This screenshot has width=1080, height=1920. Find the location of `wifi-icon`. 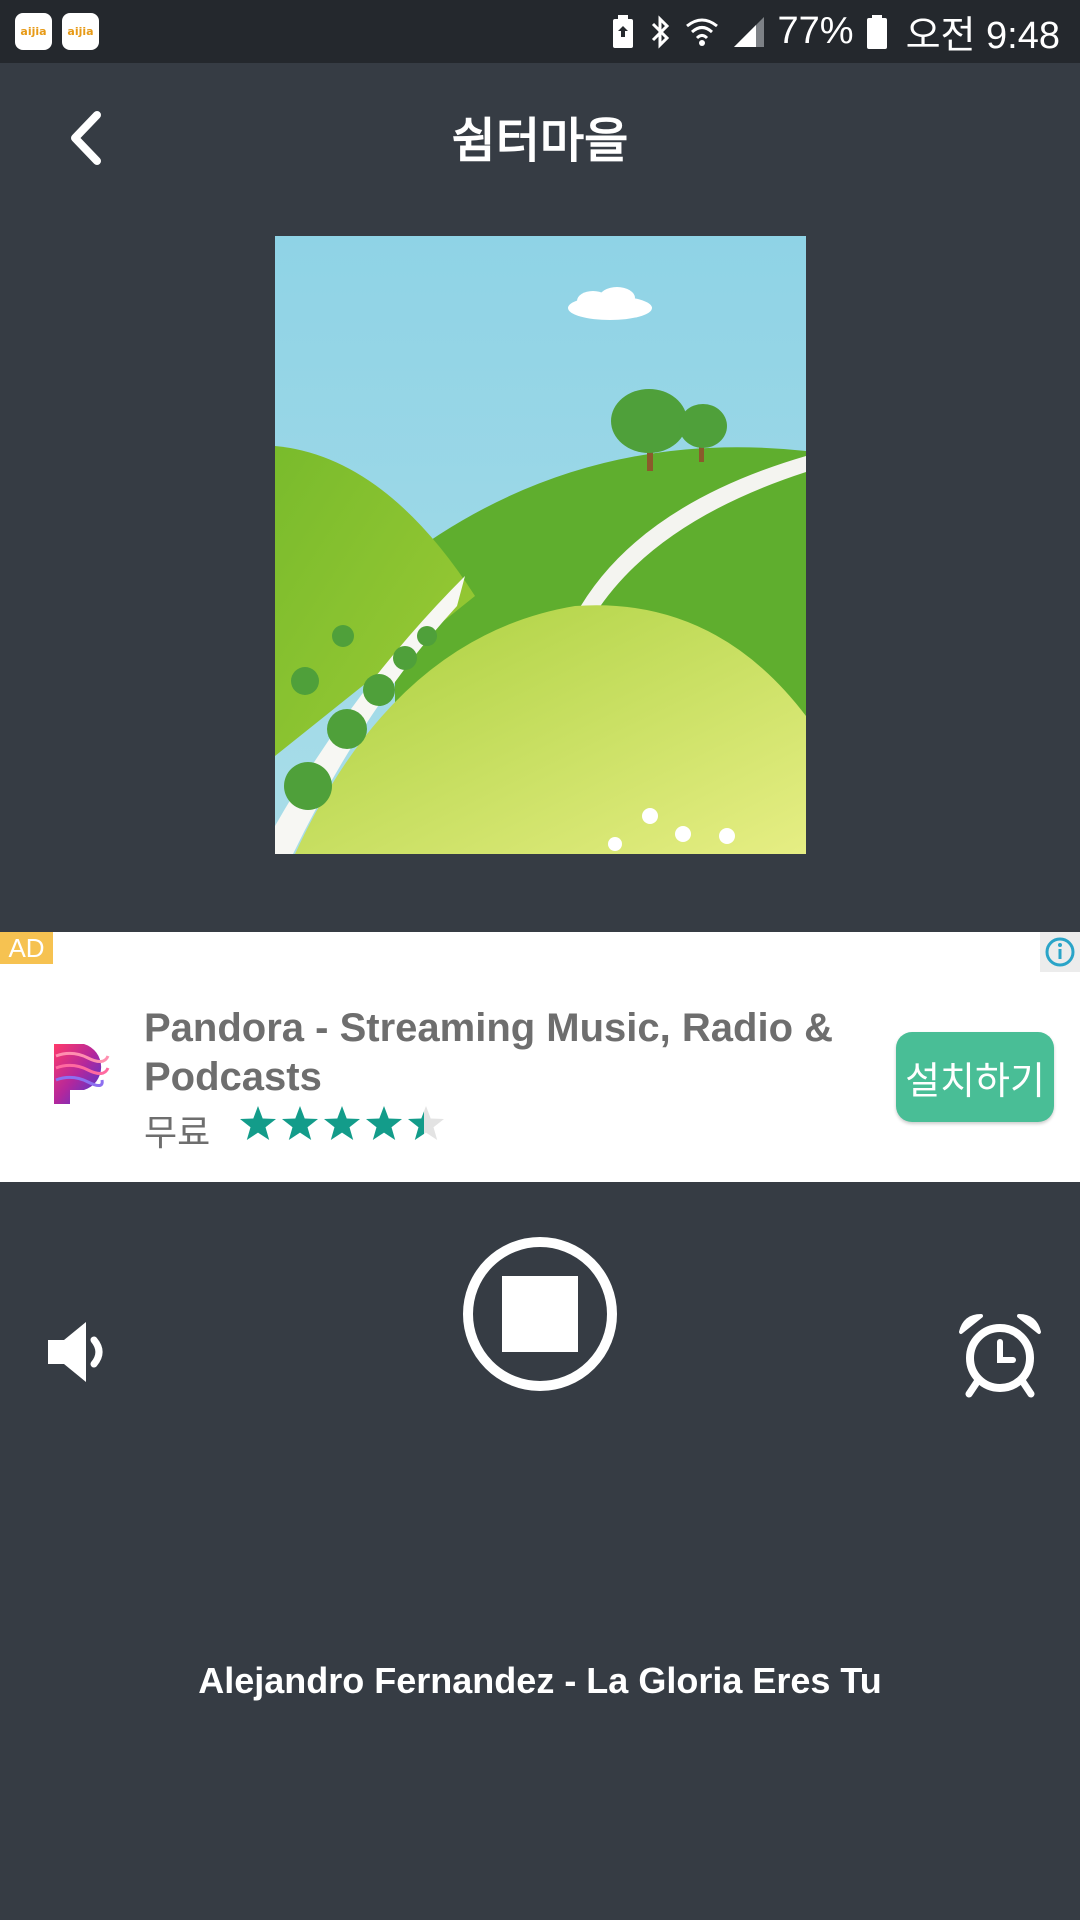

wifi-icon is located at coordinates (702, 32).